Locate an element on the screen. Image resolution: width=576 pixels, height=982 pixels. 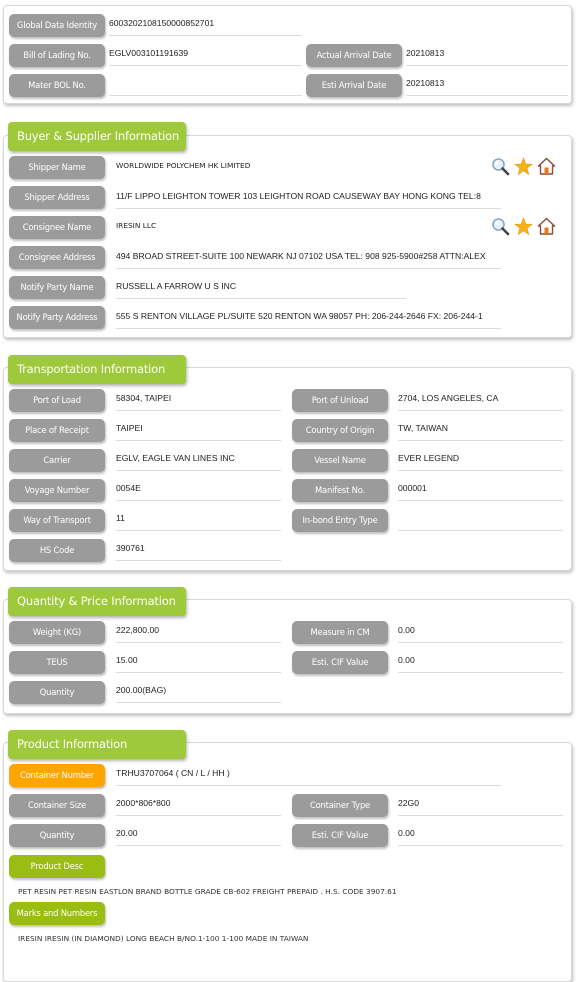
value-bill-of-lading: EGLV003101191639 is located at coordinates (205, 56).